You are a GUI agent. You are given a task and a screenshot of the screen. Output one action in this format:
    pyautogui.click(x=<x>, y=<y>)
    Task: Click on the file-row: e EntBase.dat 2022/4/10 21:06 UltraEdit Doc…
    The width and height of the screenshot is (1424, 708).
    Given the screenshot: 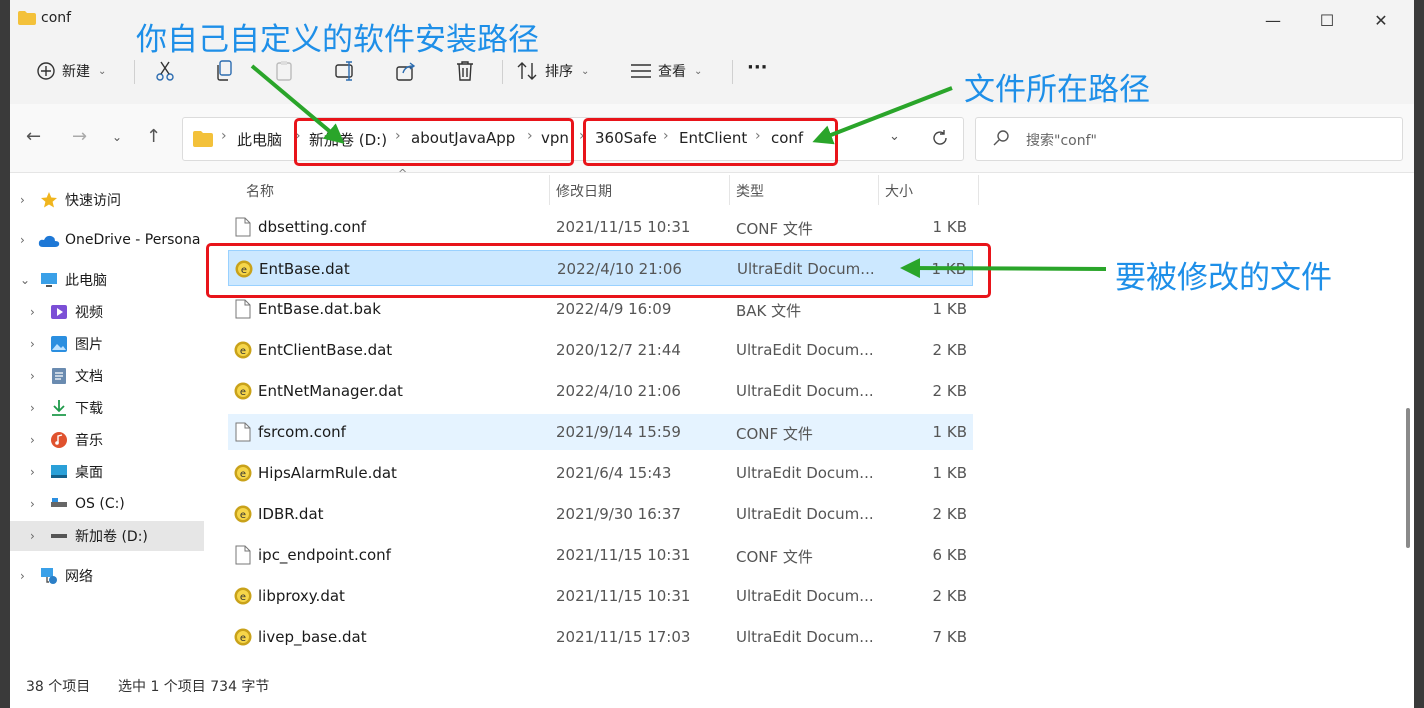 What is the action you would take?
    pyautogui.click(x=600, y=268)
    